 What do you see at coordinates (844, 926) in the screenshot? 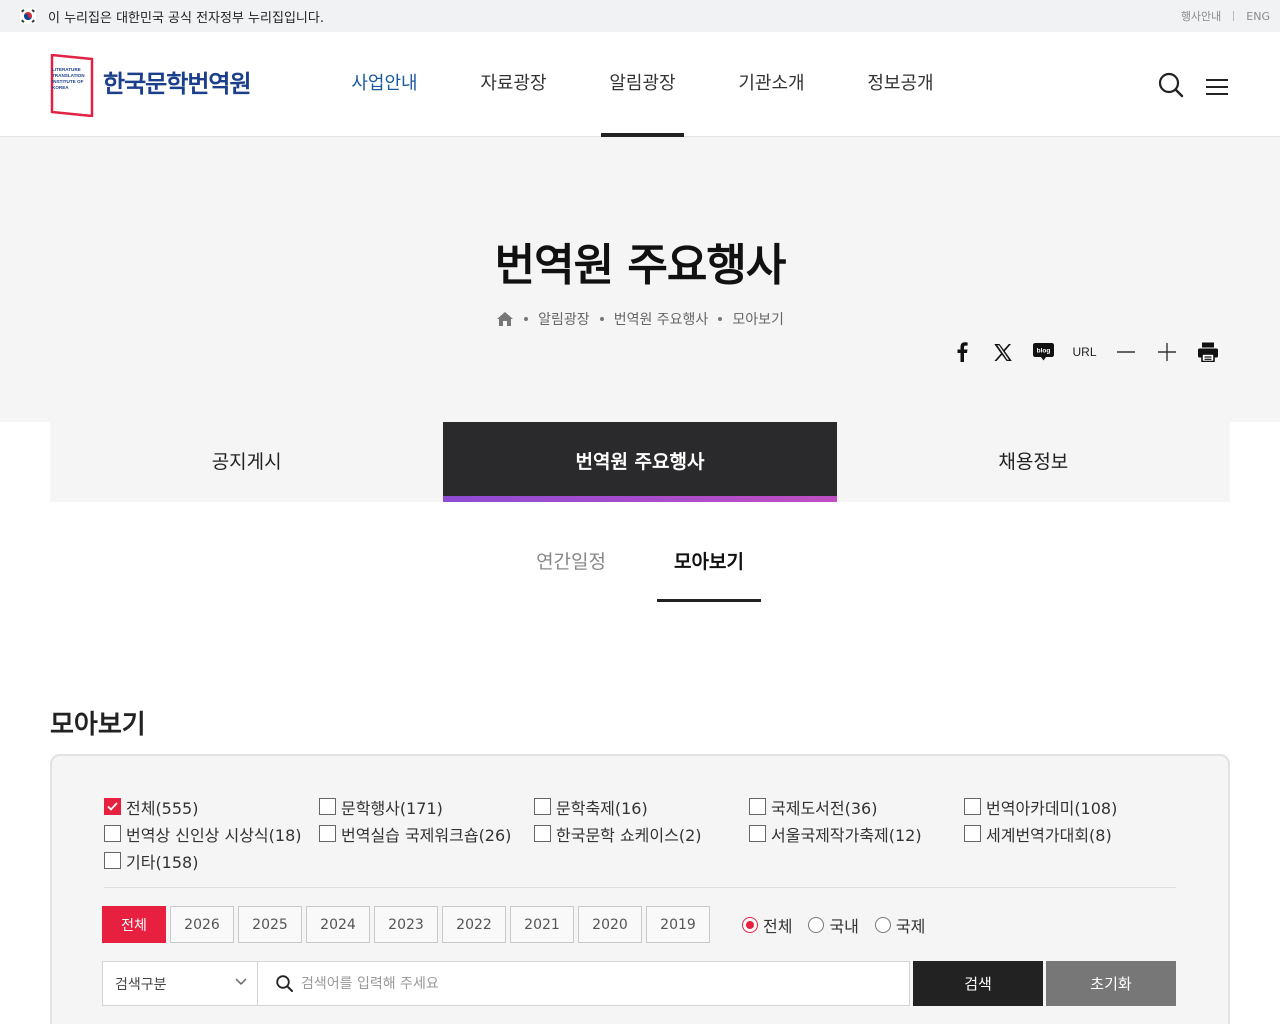
I see `radio-label: 국내` at bounding box center [844, 926].